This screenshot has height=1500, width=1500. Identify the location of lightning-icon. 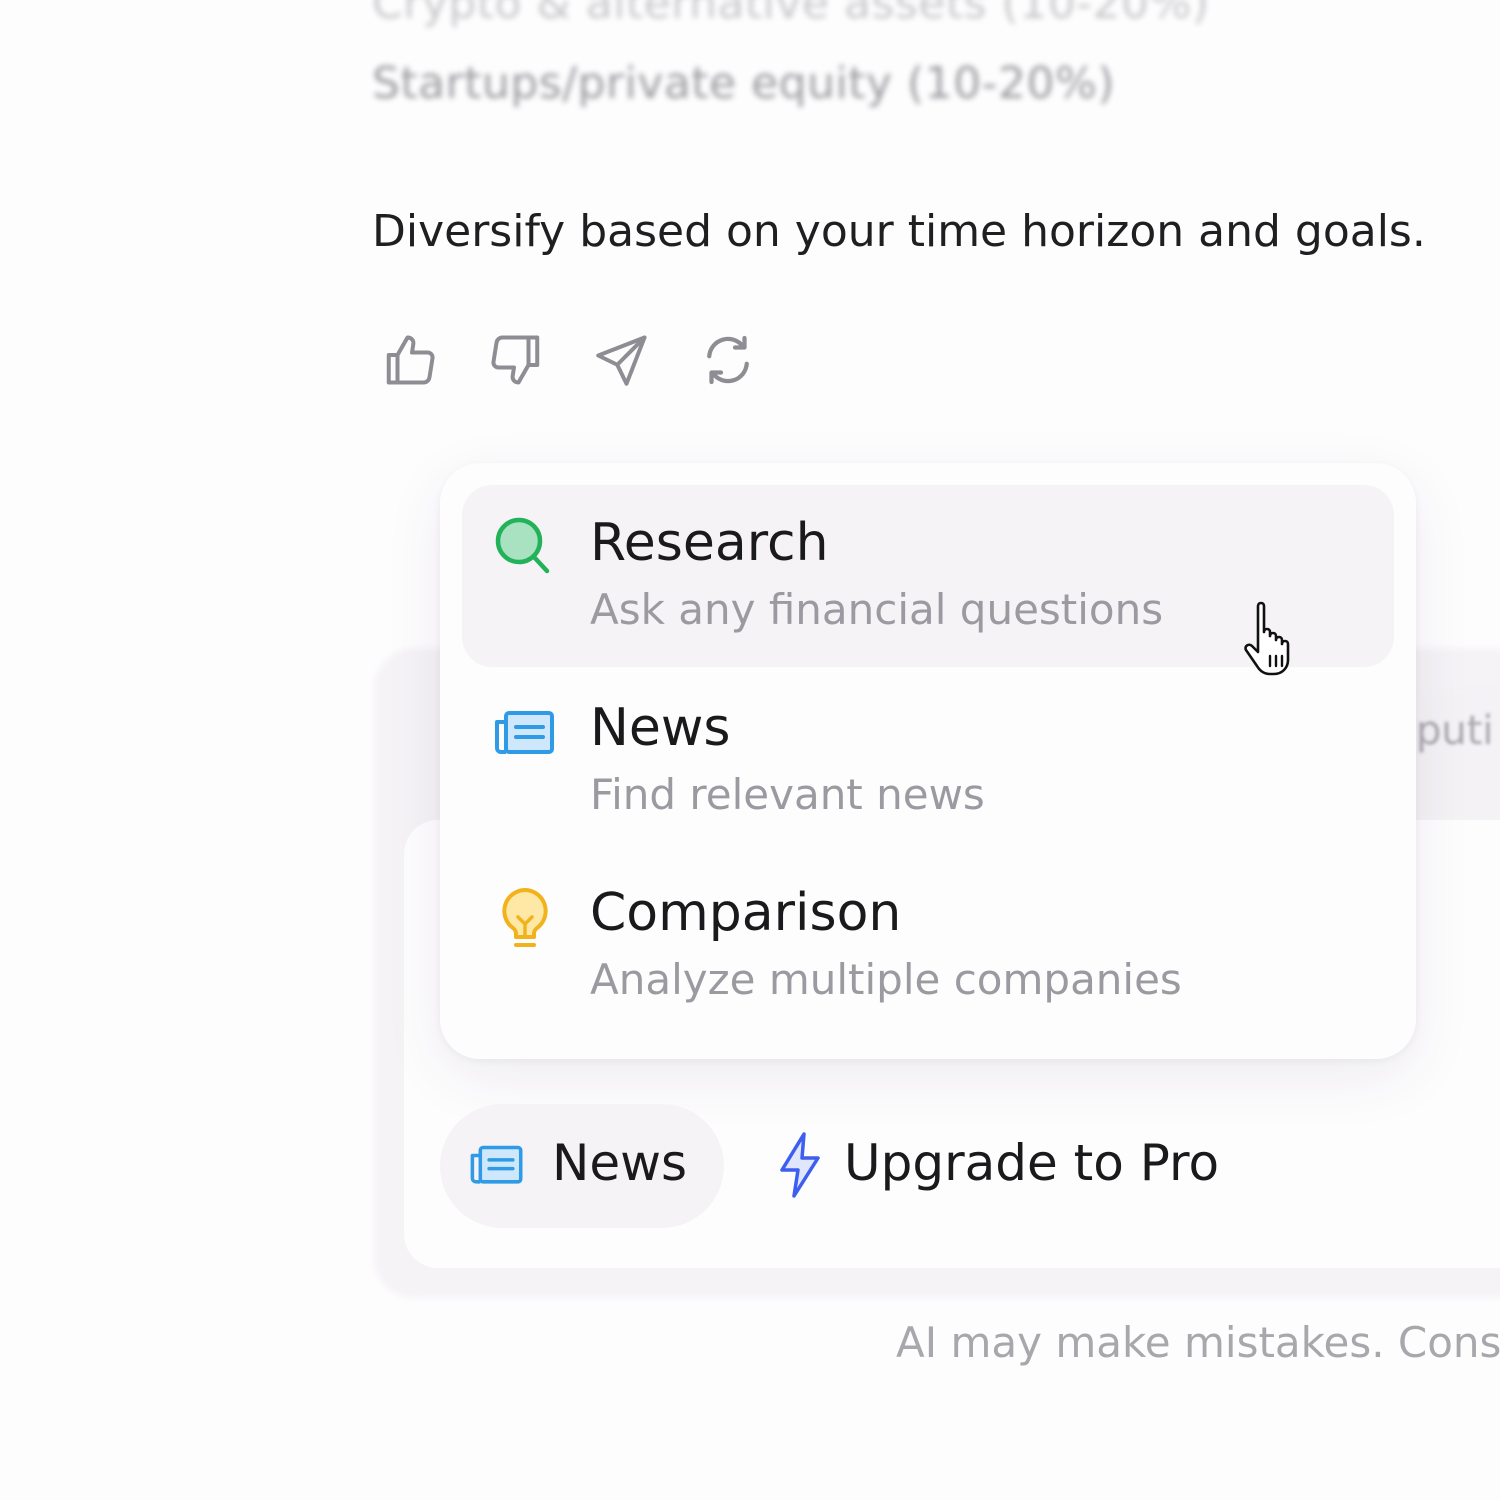
(800, 1165).